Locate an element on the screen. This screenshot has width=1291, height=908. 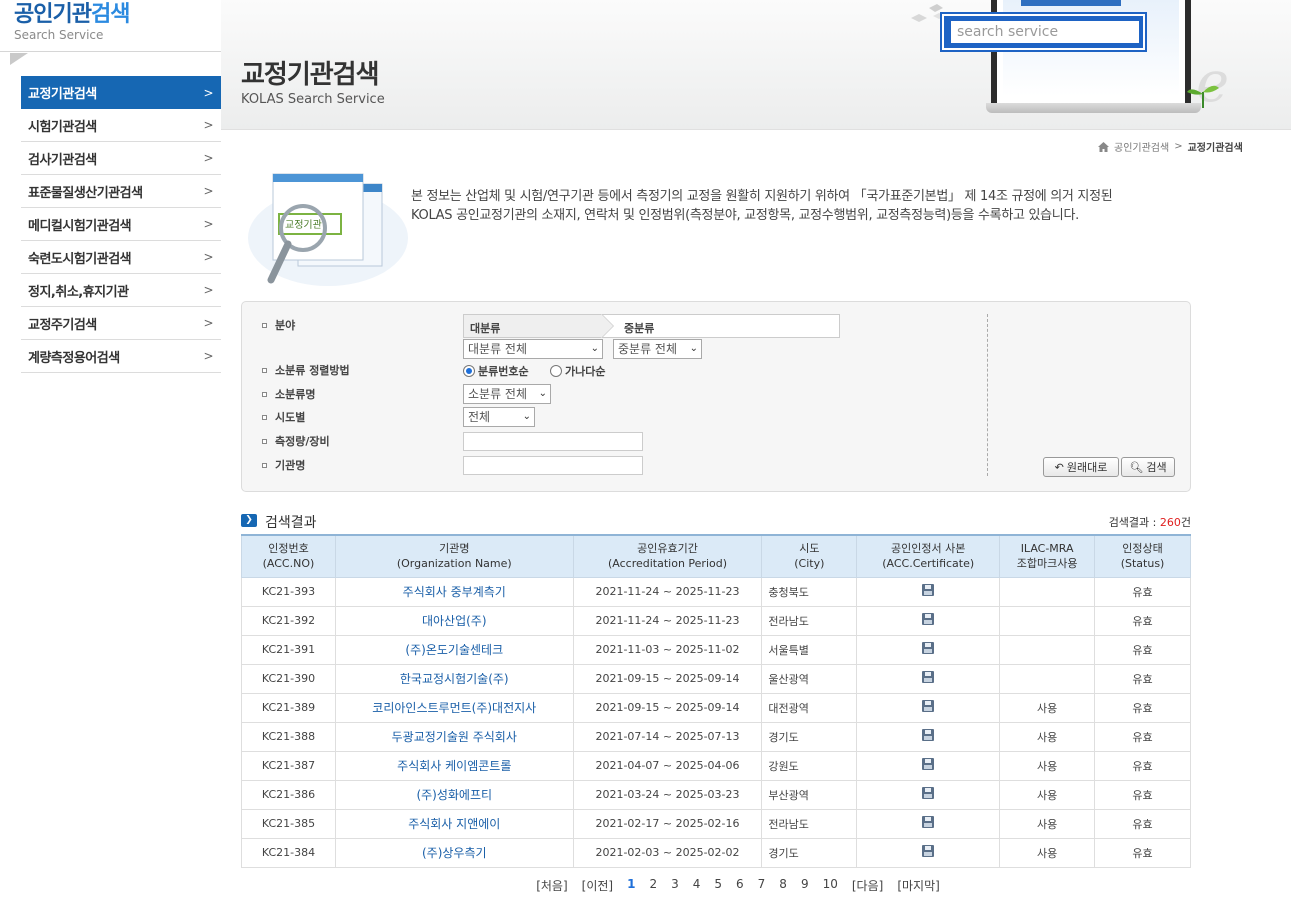
pager-page-link: 1 is located at coordinates (631, 885).